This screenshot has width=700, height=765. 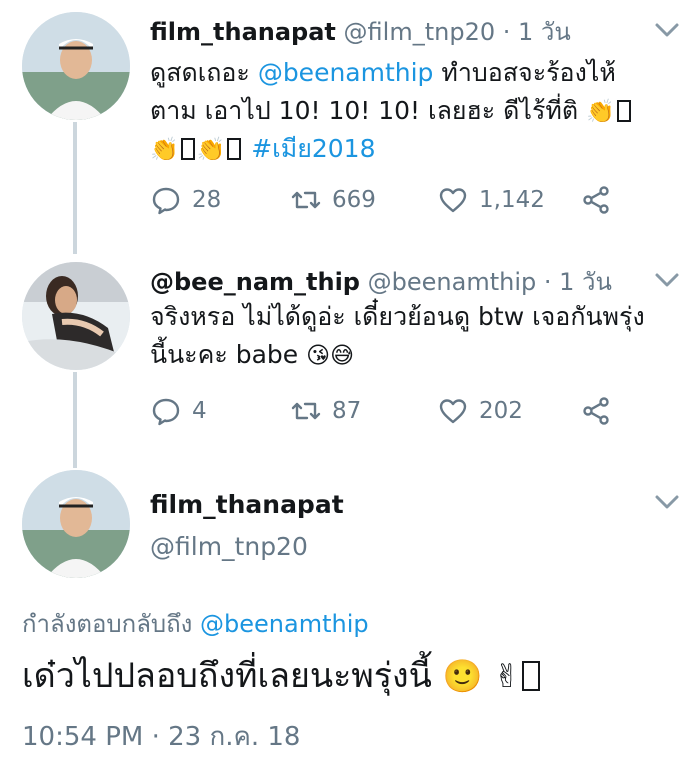 I want to click on tweet-timestamp: 10:54 PM · 23 ก.ค. 18, so click(x=161, y=736).